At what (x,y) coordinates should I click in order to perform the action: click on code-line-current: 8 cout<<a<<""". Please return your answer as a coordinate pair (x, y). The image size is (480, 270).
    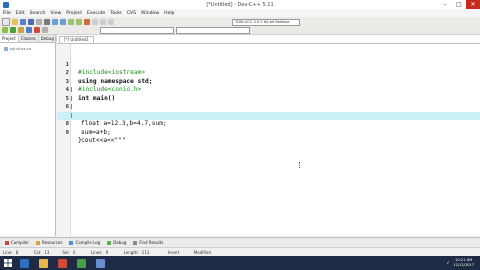
    Looking at the image, I should click on (268, 127).